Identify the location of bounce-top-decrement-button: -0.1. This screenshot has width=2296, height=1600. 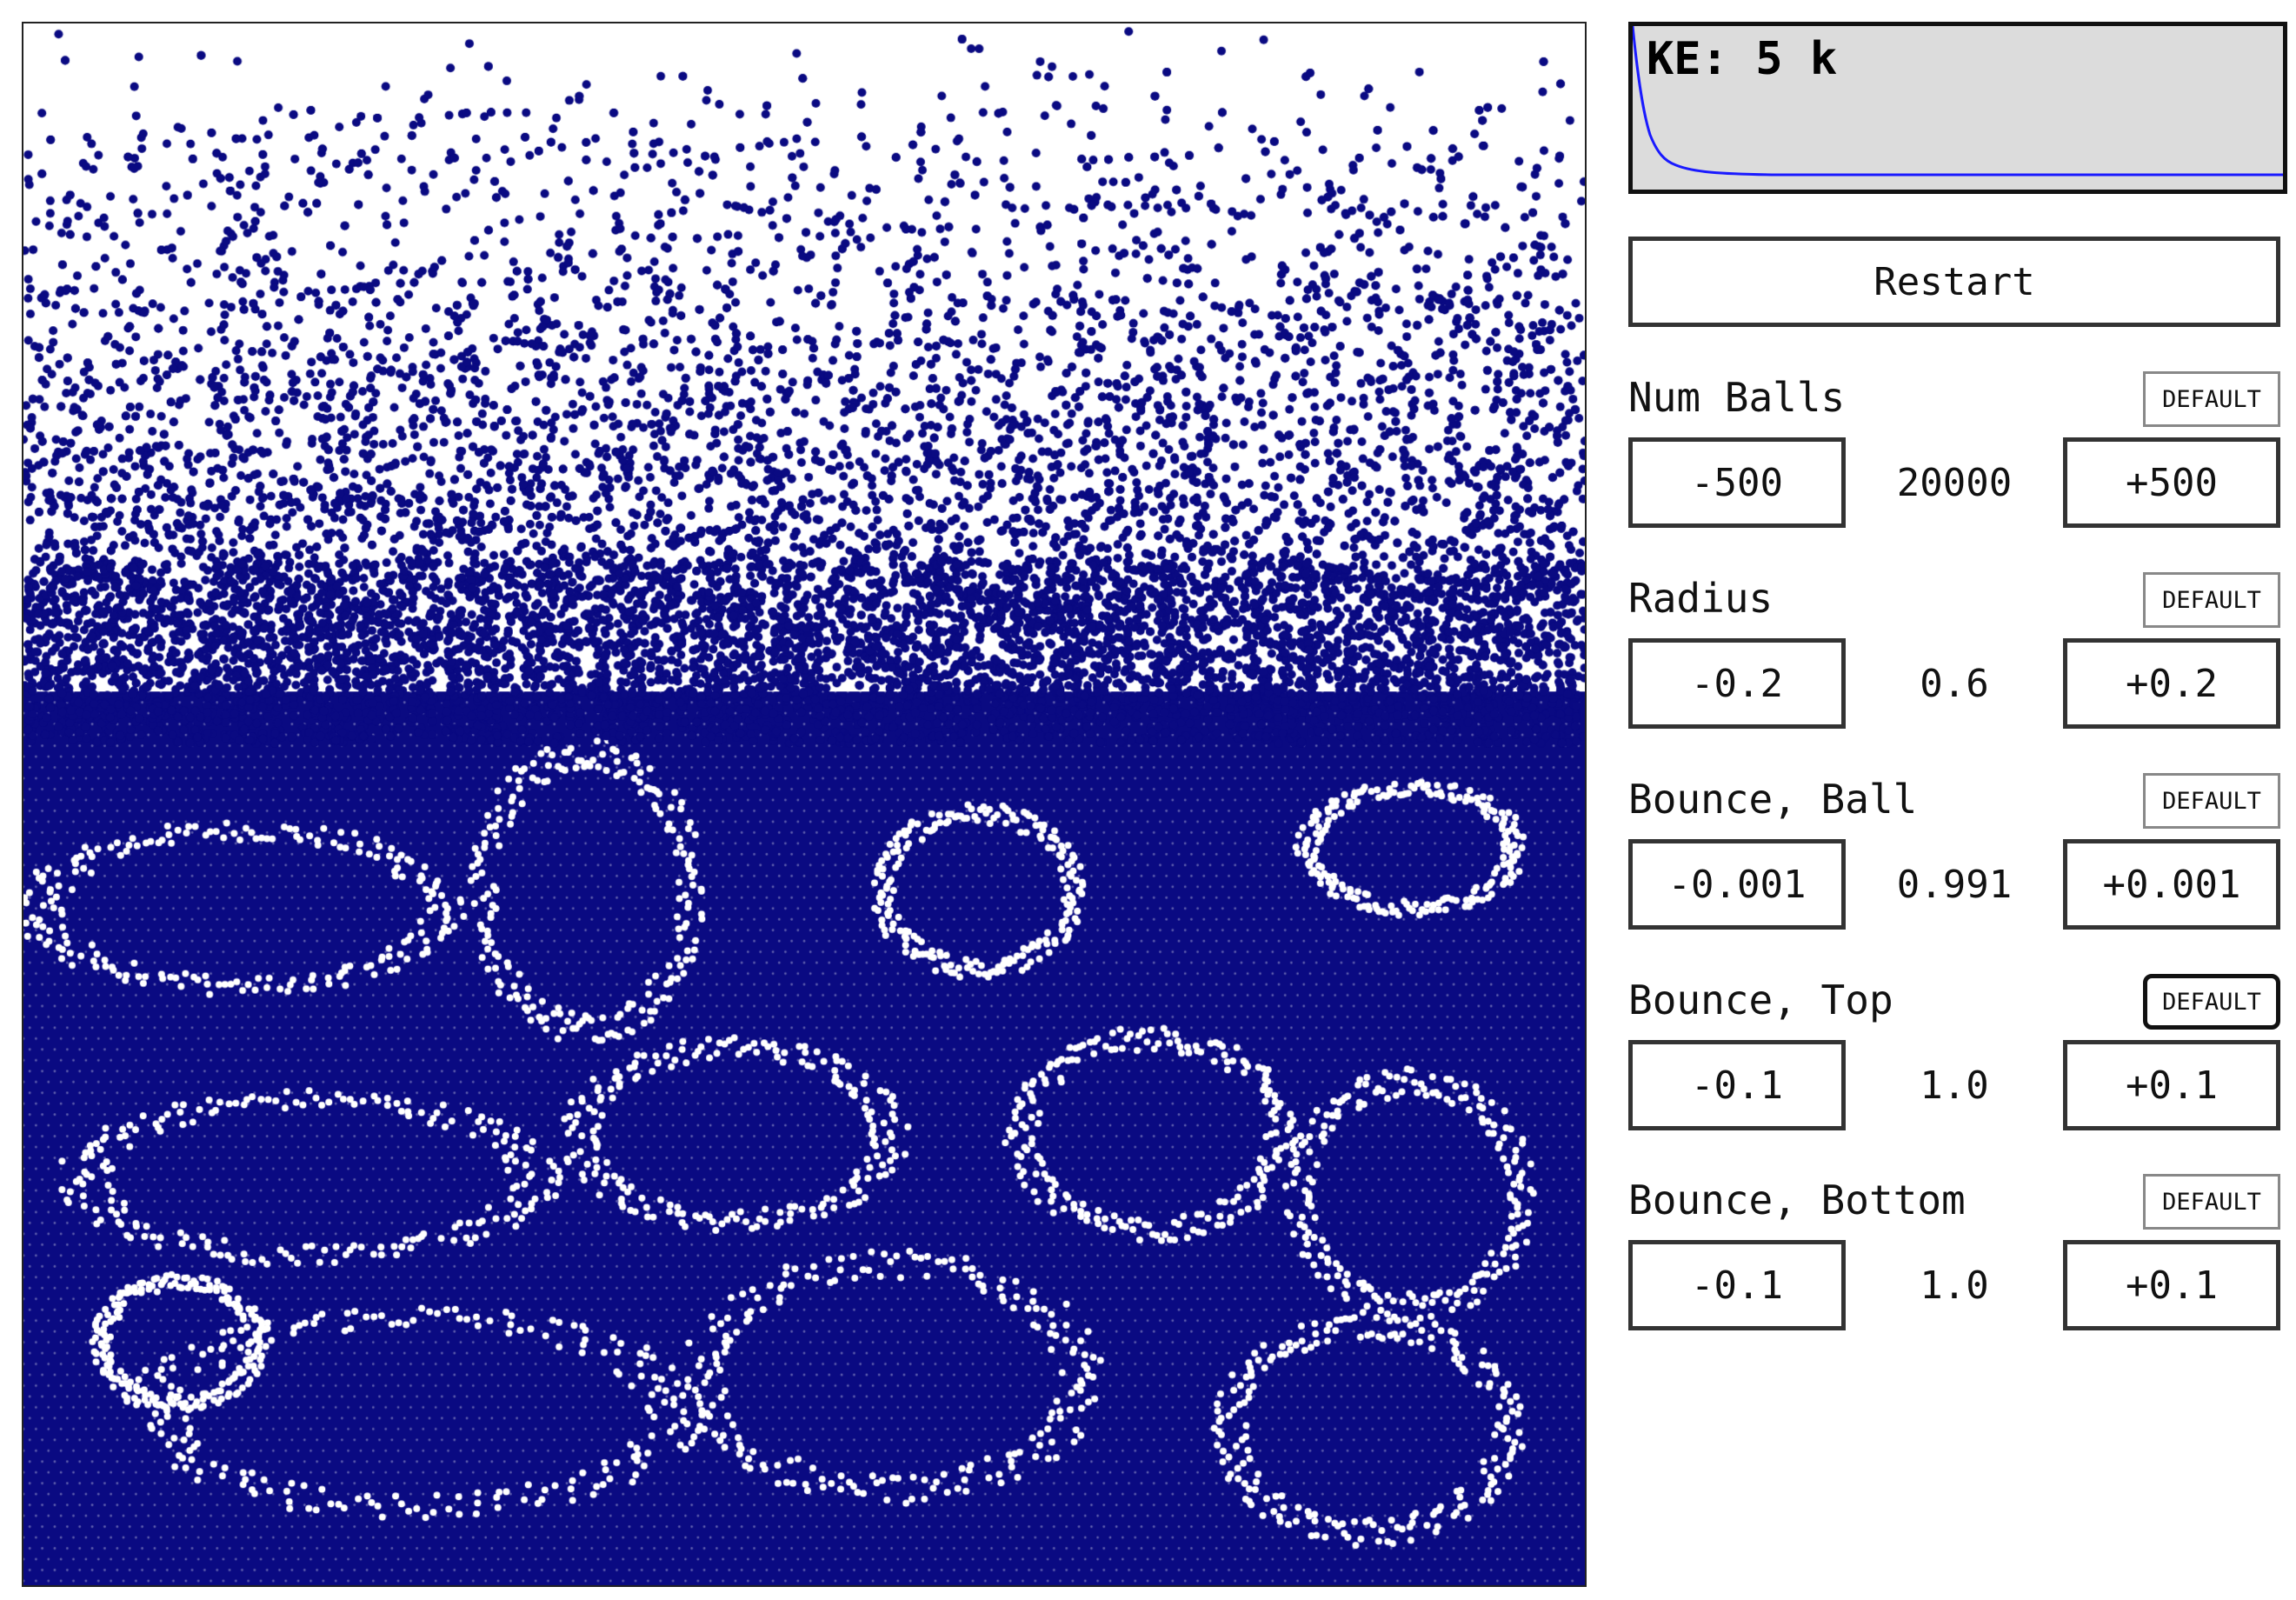
(1737, 1085).